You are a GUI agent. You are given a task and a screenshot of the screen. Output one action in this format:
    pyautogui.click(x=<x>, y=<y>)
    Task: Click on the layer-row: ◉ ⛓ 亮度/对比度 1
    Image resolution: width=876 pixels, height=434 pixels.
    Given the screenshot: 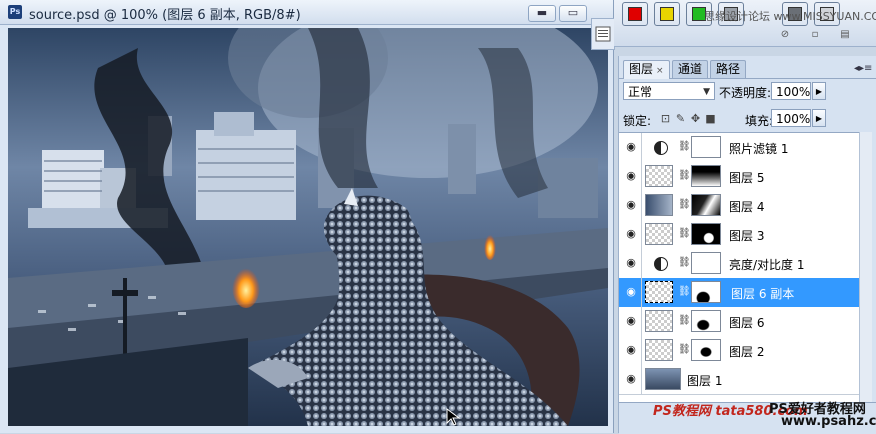 What is the action you would take?
    pyautogui.click(x=739, y=264)
    